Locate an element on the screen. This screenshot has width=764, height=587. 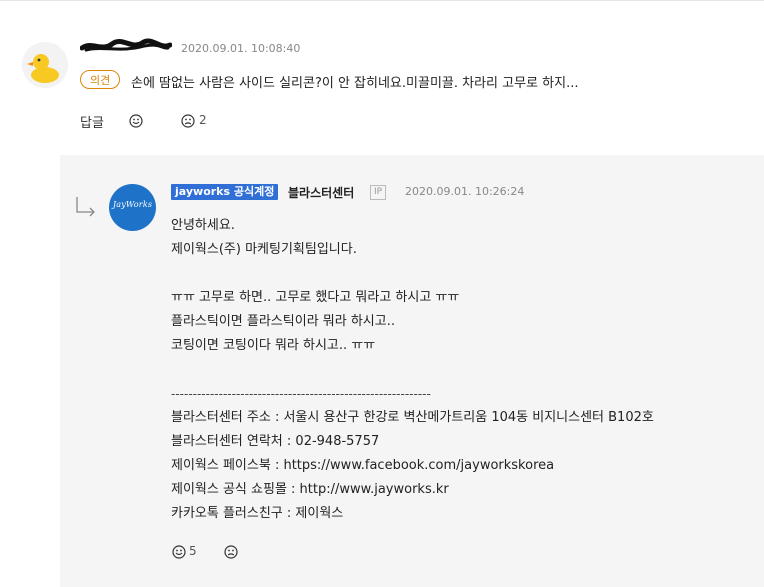
reply-line-shop: 제이웍스 공식 쇼핑몰 : http://www.jayworks.kr is located at coordinates (310, 489).